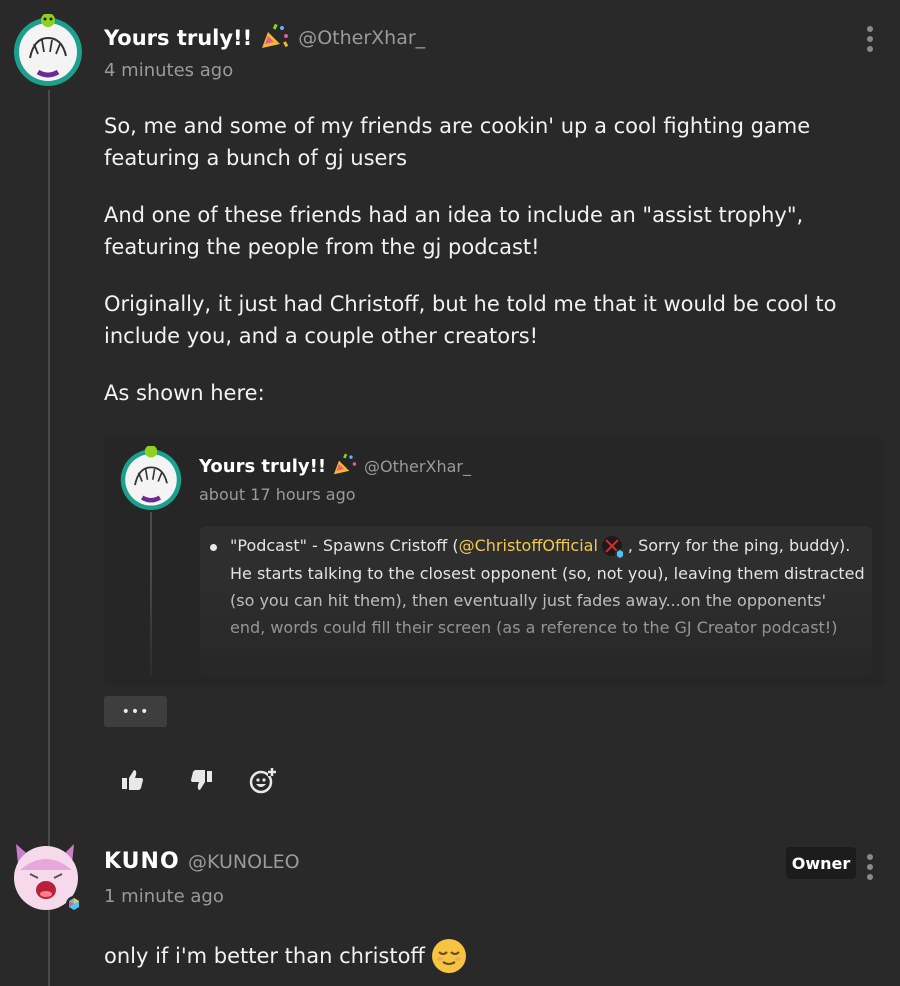  Describe the element at coordinates (449, 956) in the screenshot. I see `relieved-face-emoji-icon` at that location.